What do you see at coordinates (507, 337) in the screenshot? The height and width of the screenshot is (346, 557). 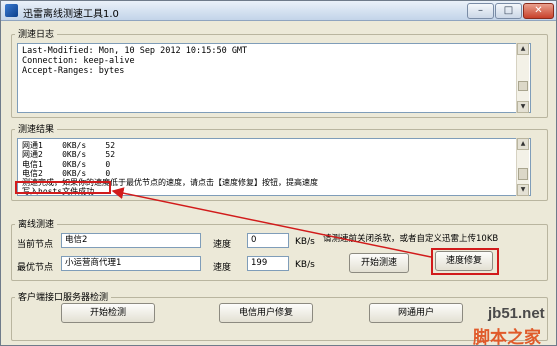 I see `watermark-brand: 脚本之家` at bounding box center [507, 337].